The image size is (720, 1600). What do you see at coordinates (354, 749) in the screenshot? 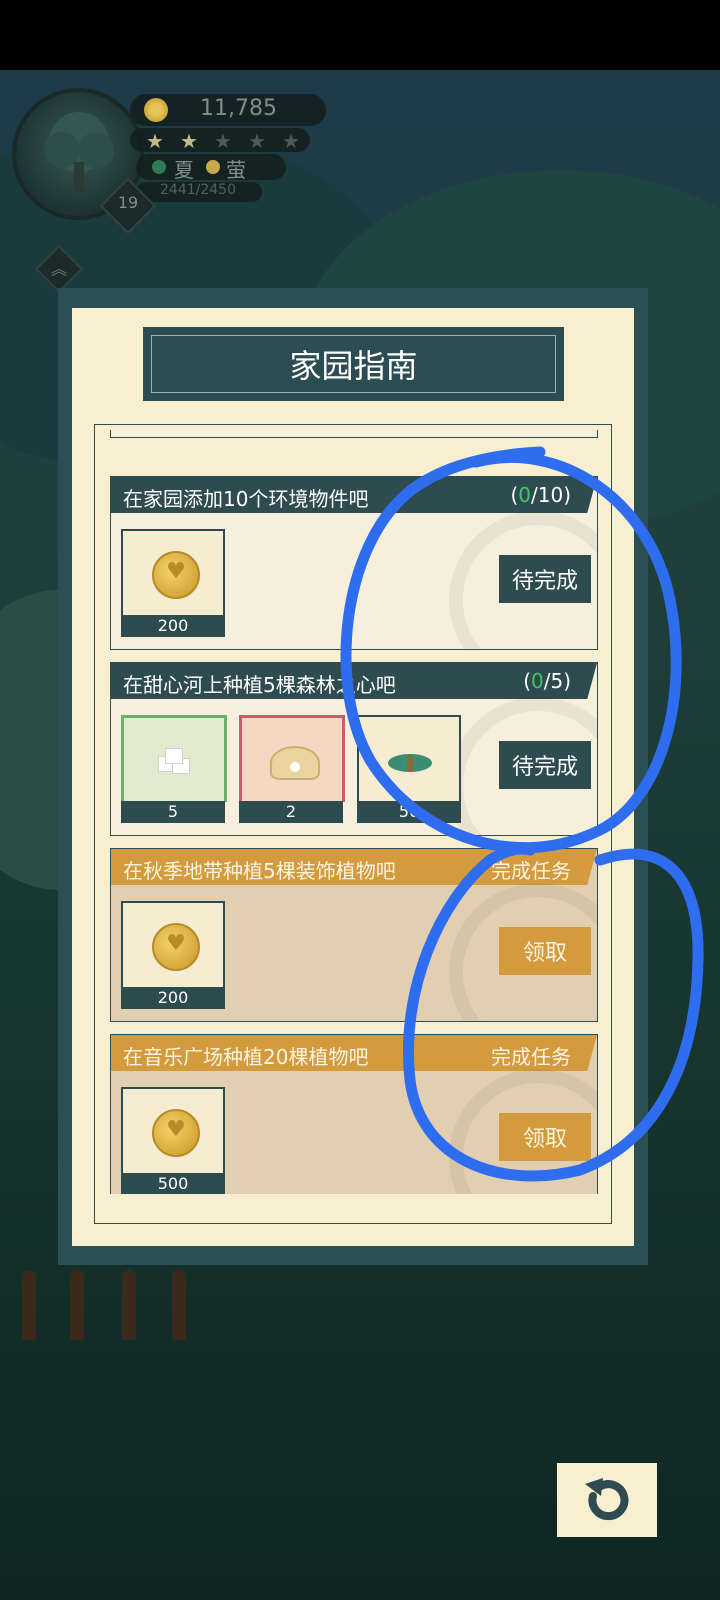
I see `task-card: 在甜心河上种植5棵森林之心吧 (0/5) 5 2 50 待完成` at bounding box center [354, 749].